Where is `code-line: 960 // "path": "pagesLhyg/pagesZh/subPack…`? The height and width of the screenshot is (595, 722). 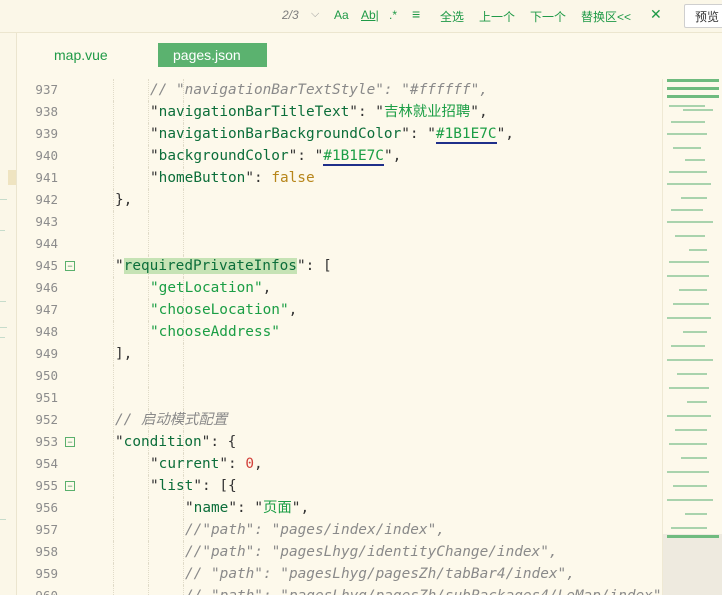 code-line: 960 // "path": "pagesLhyg/pagesZh/subPack… is located at coordinates (331, 590).